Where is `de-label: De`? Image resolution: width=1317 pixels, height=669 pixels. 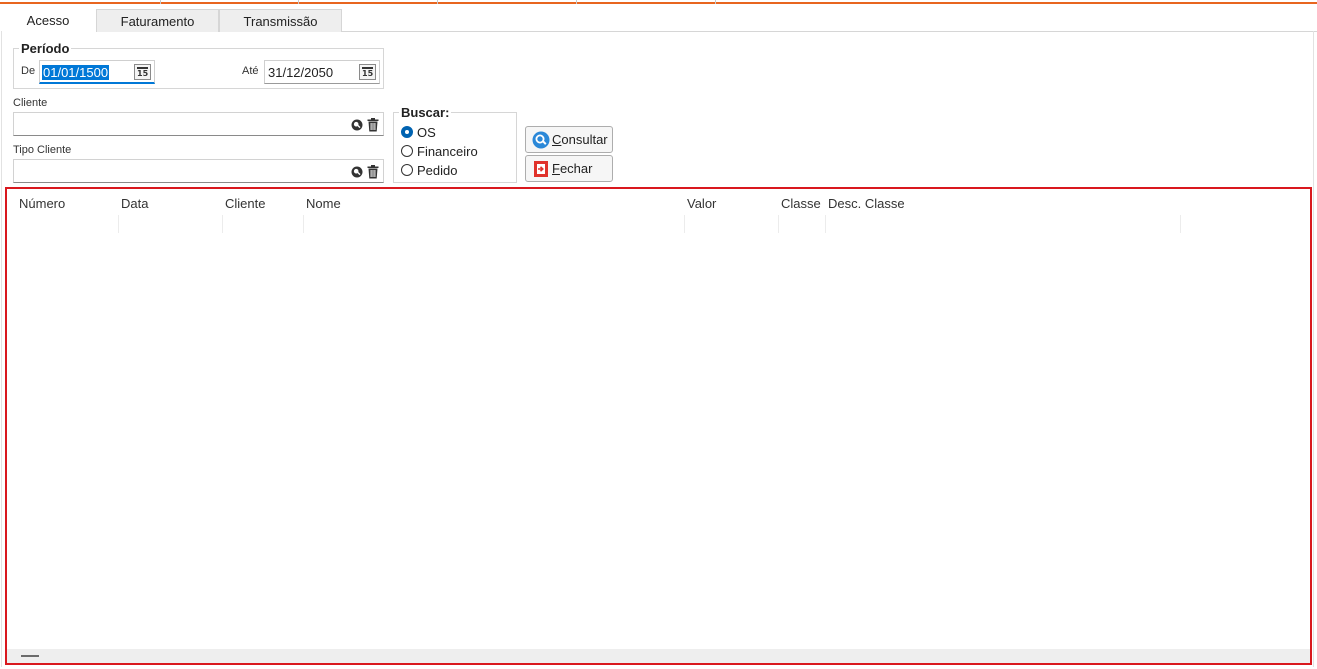
de-label: De is located at coordinates (28, 71).